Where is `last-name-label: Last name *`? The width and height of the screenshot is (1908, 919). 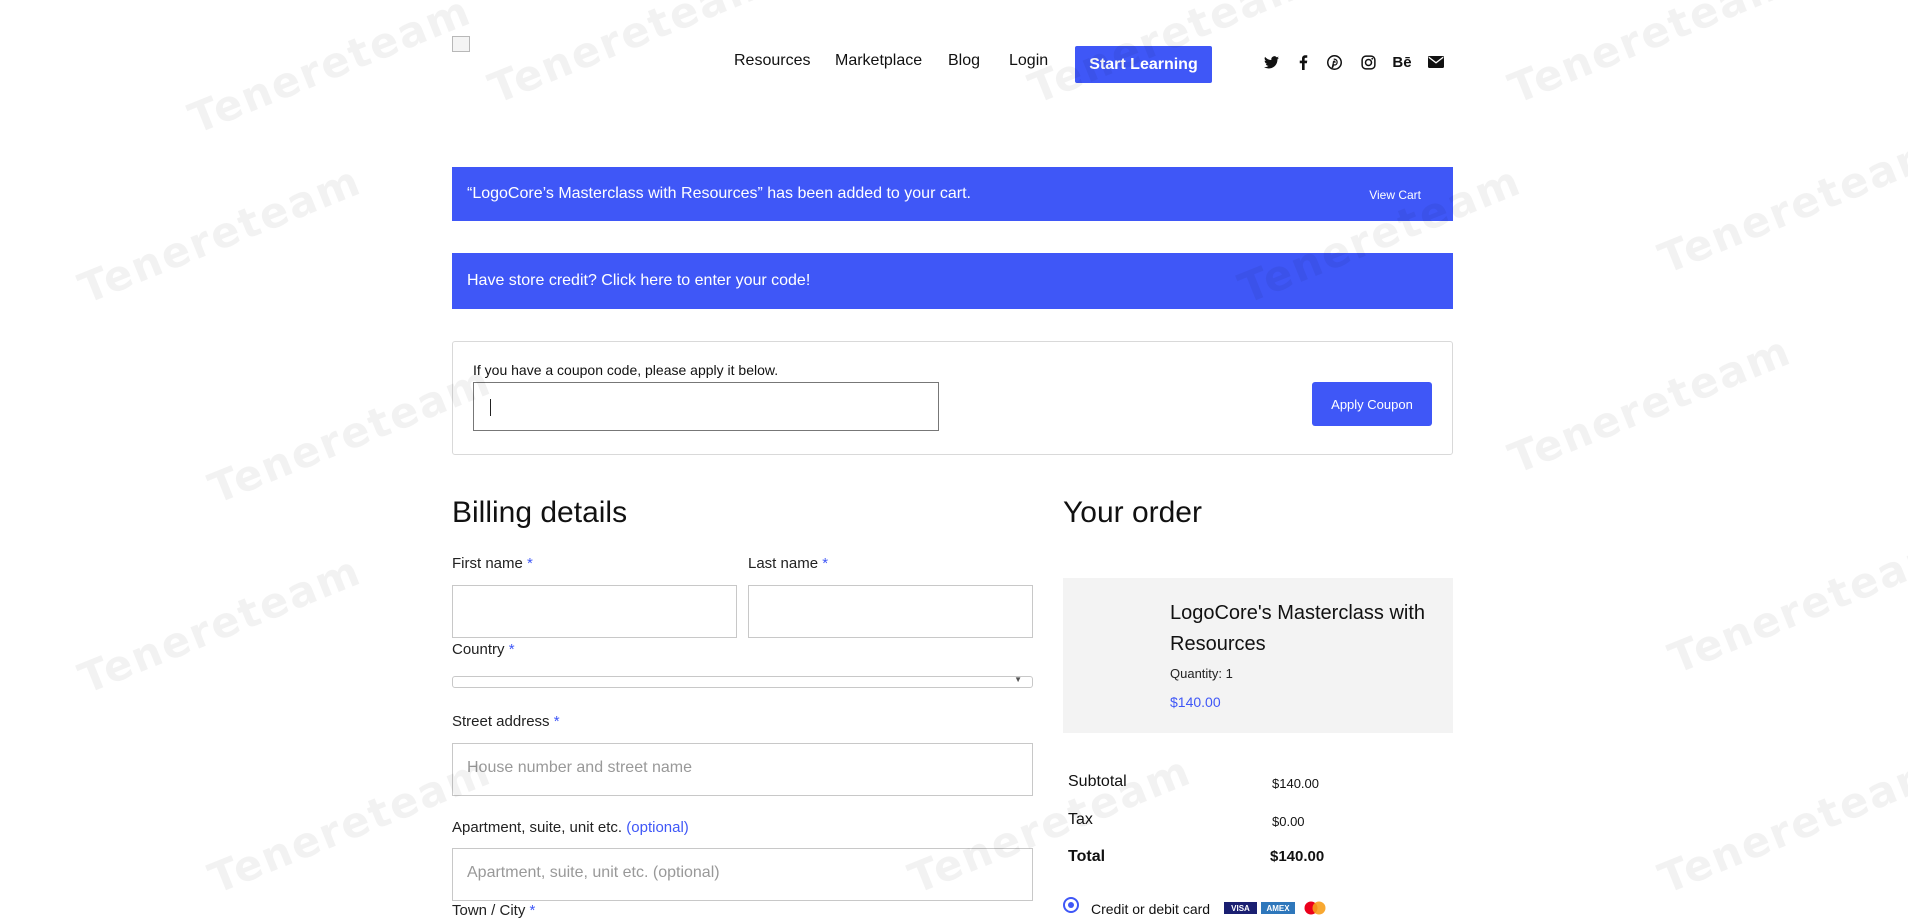 last-name-label: Last name * is located at coordinates (788, 563).